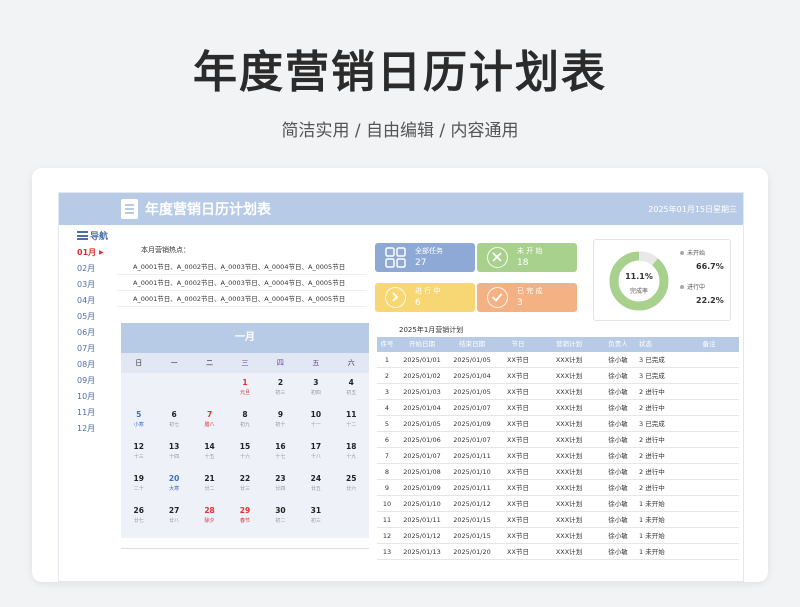 The height and width of the screenshot is (607, 800). I want to click on table-row: 8 2025/01/08 2025/01/10 XX节日 XXX计划 徐小敏 2 进行中, so click(558, 472).